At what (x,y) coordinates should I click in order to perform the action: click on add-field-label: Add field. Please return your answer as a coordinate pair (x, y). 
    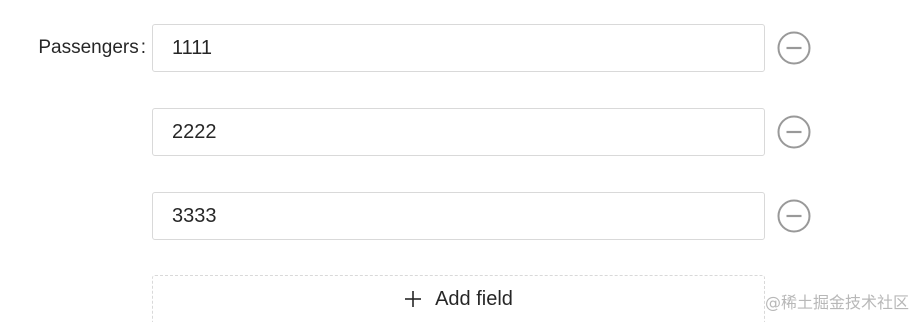
    Looking at the image, I should click on (474, 298).